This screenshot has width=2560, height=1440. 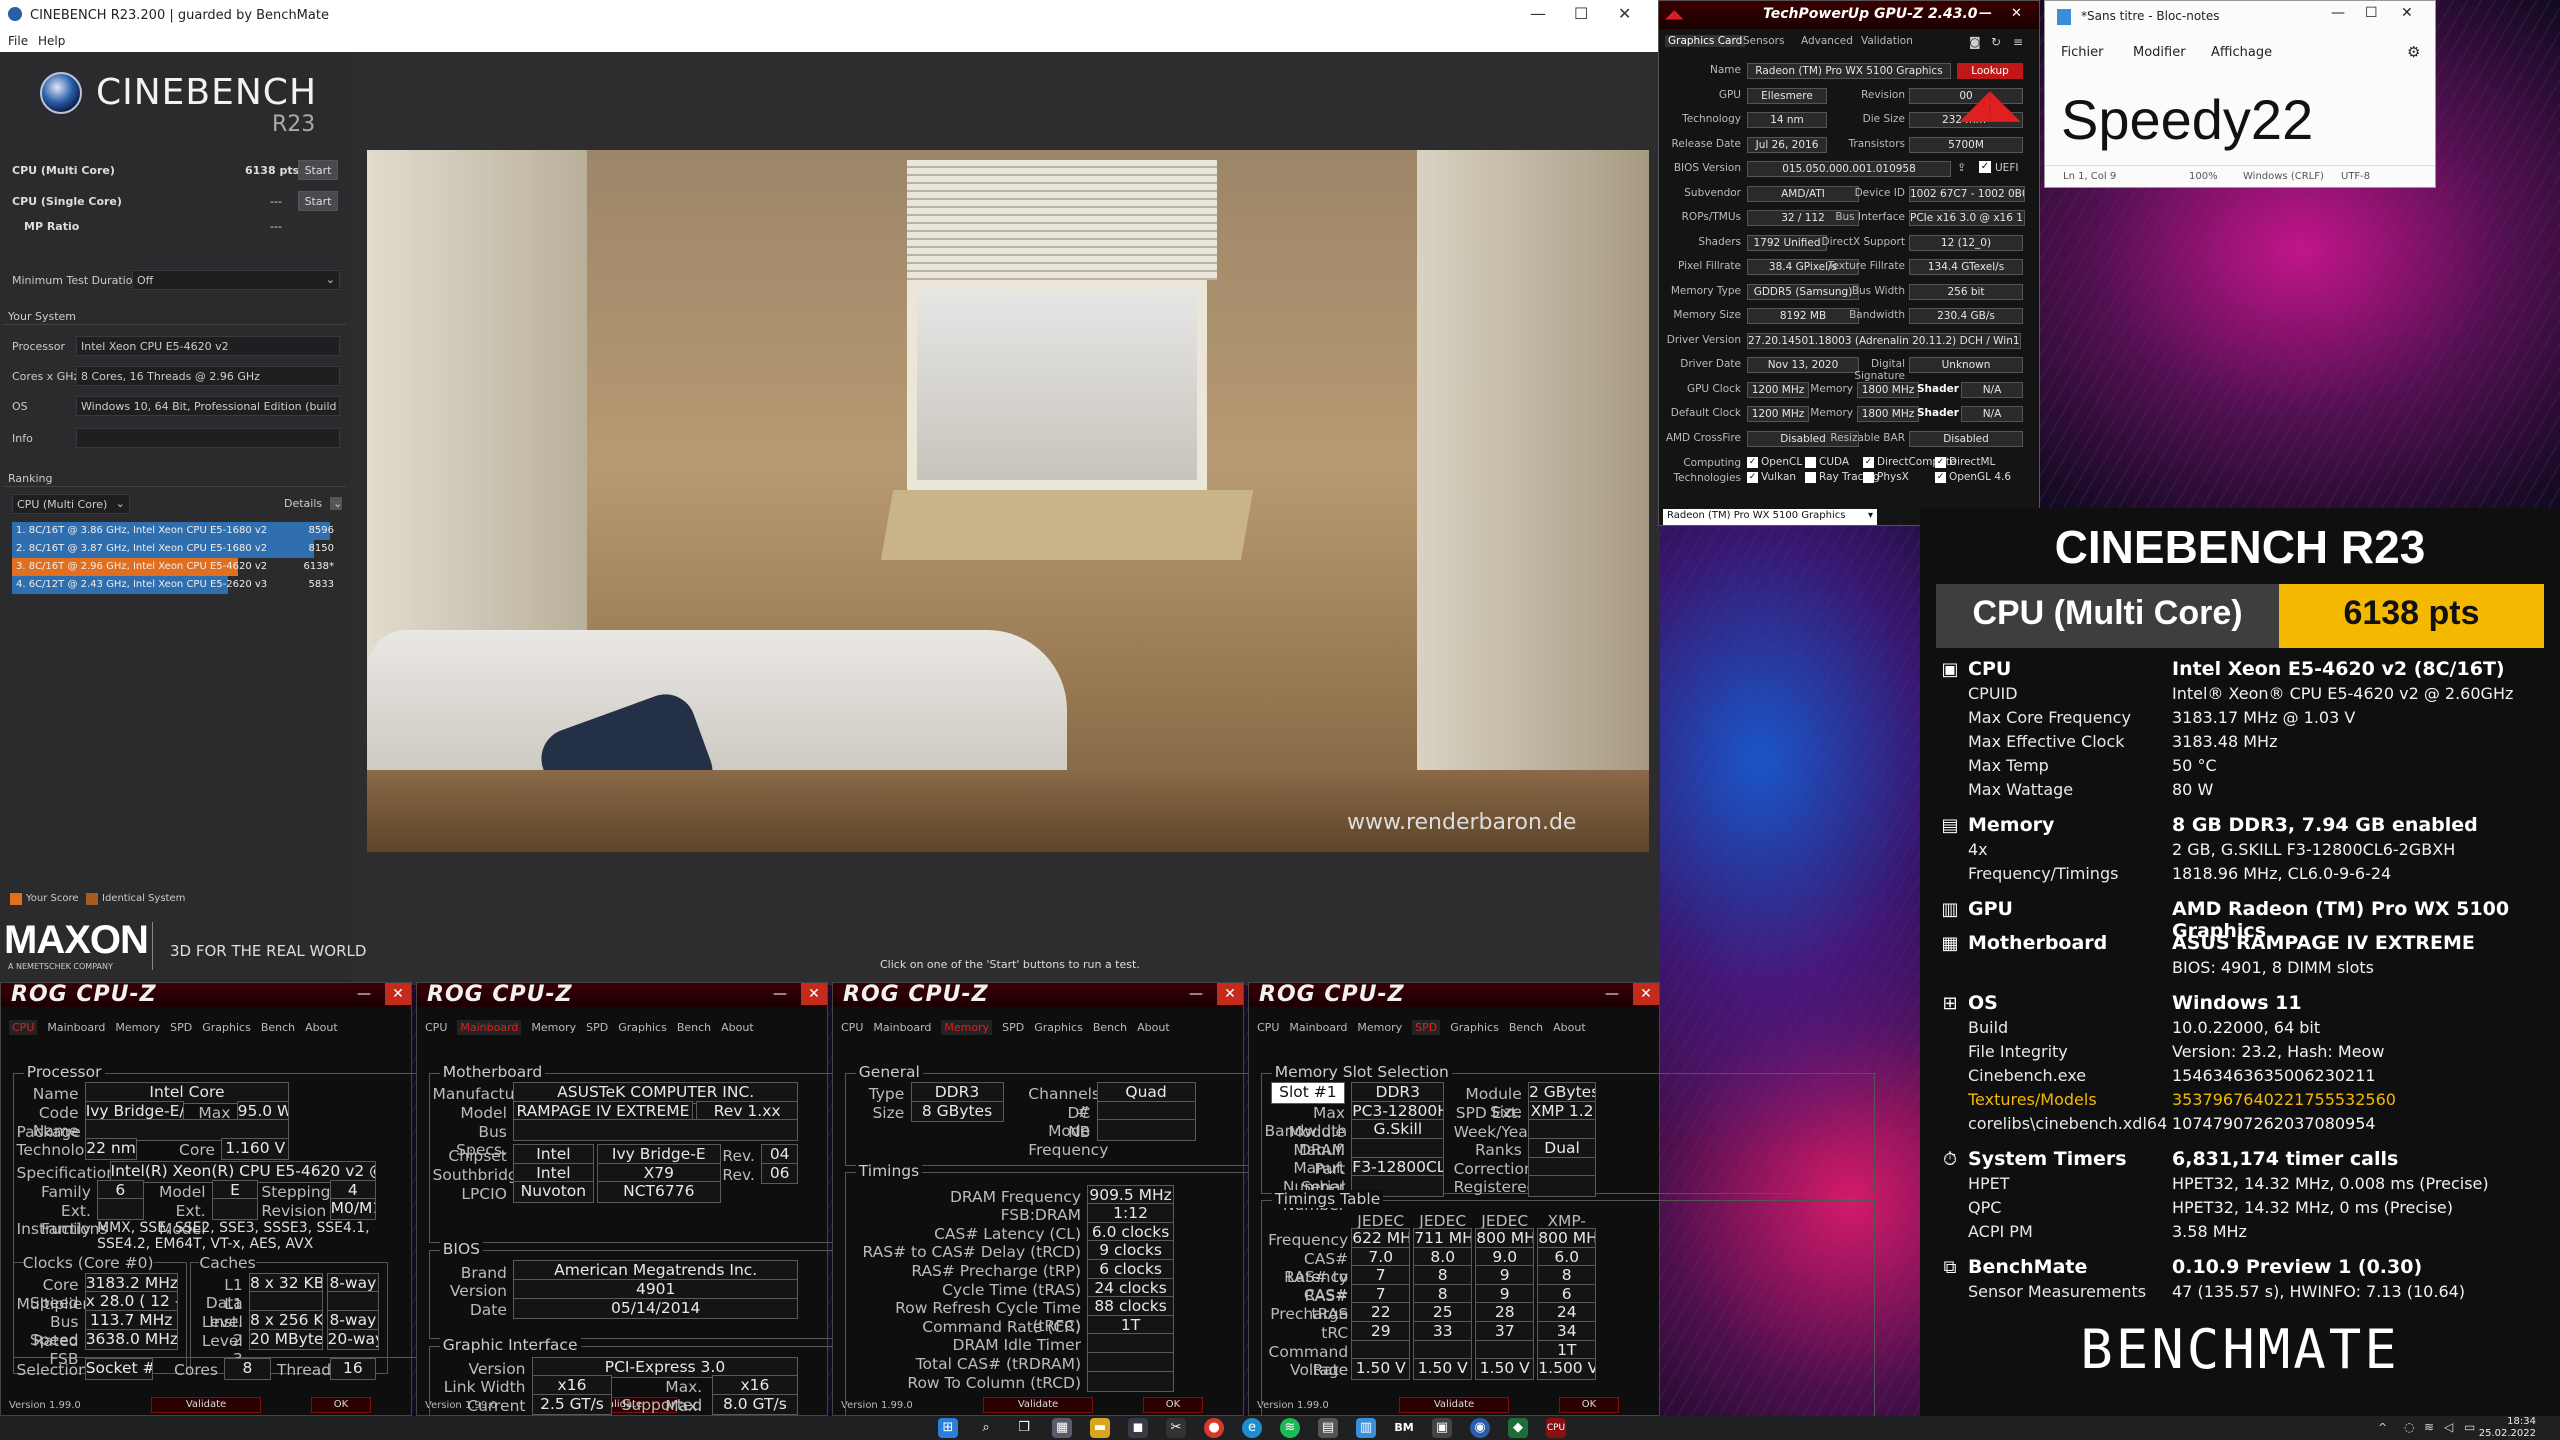 What do you see at coordinates (1138, 1428) in the screenshot?
I see `store-icon: ◼` at bounding box center [1138, 1428].